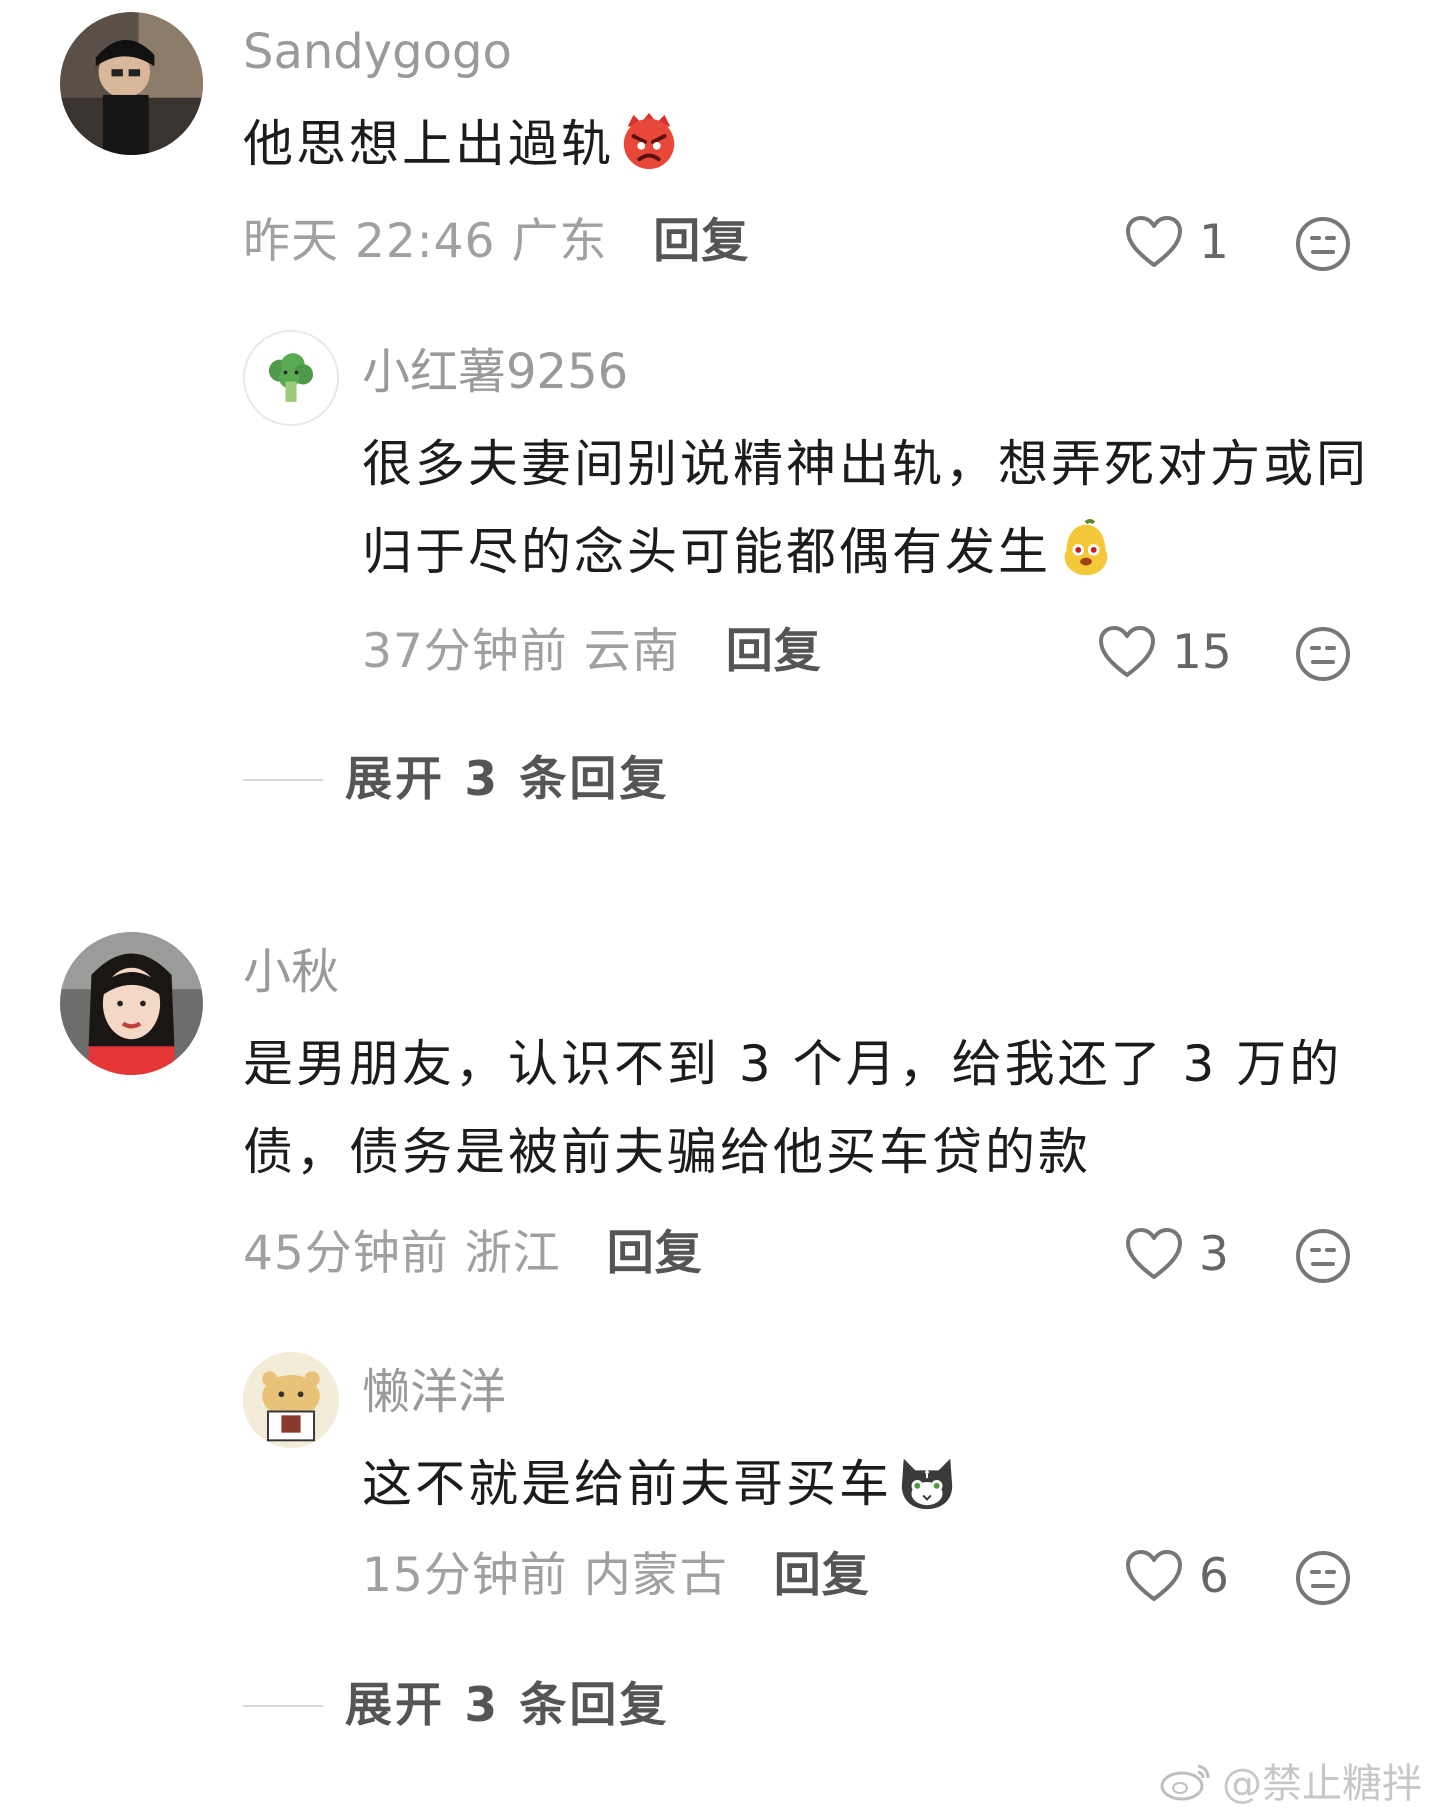  I want to click on username: 小秋, so click(291, 972).